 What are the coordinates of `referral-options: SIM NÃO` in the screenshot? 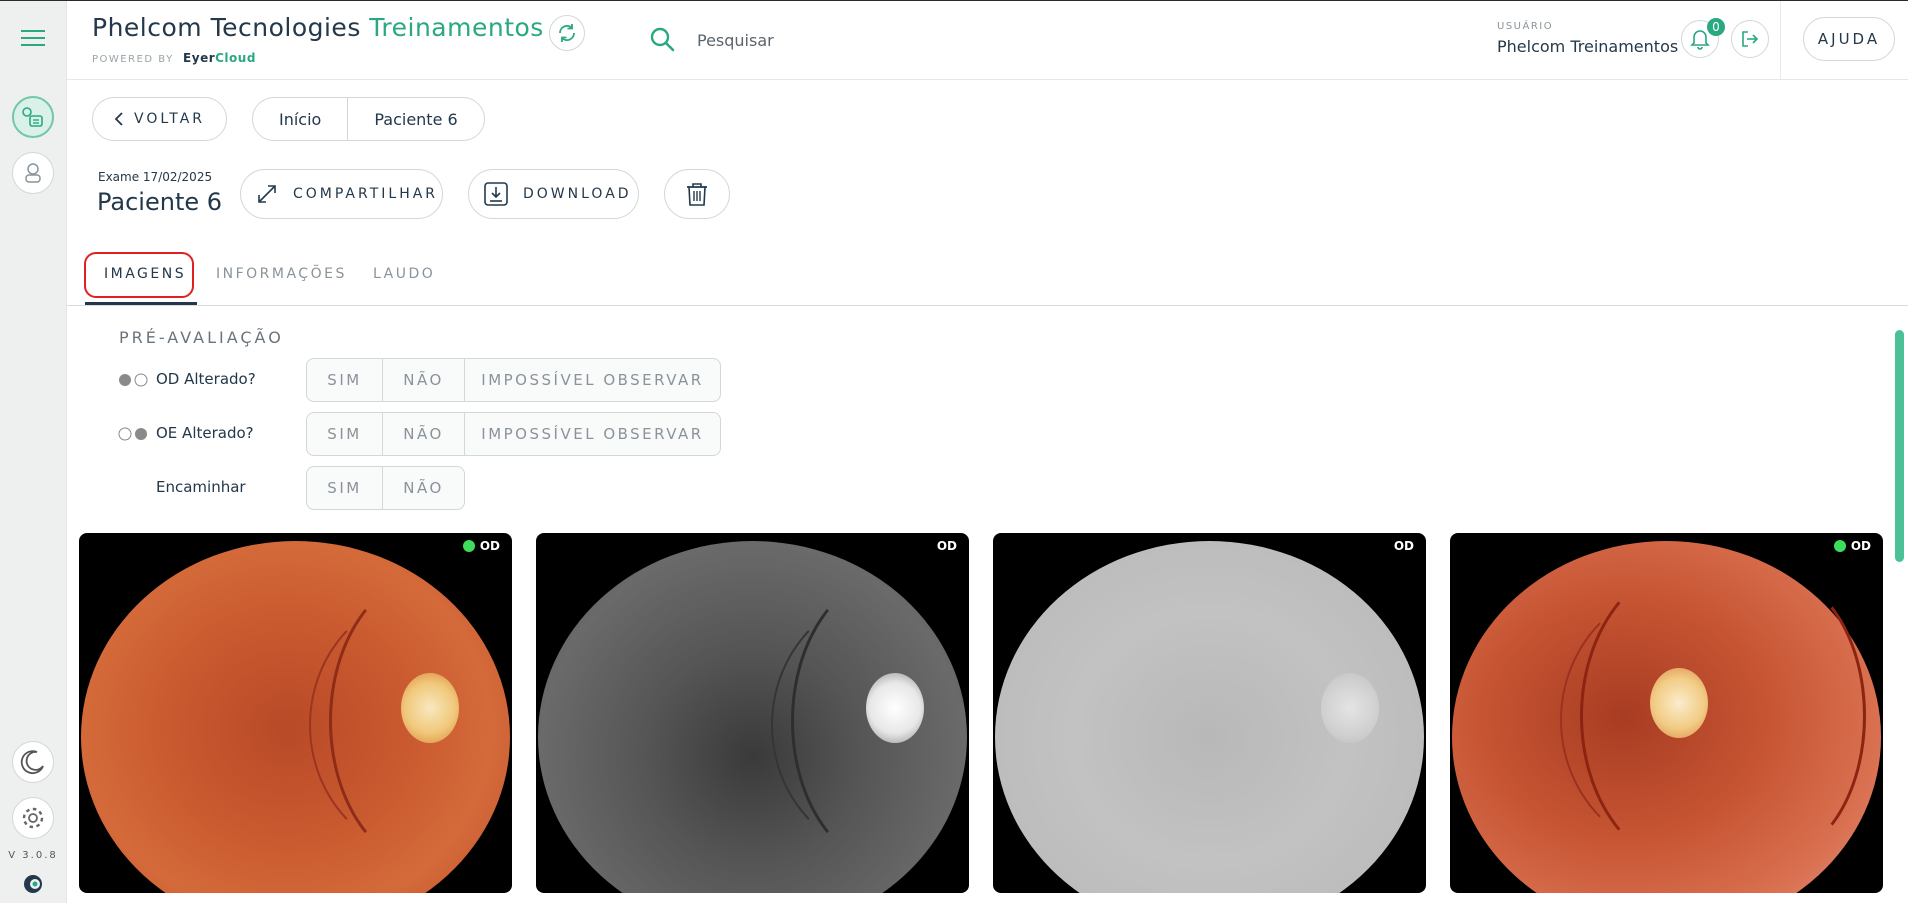 It's located at (385, 488).